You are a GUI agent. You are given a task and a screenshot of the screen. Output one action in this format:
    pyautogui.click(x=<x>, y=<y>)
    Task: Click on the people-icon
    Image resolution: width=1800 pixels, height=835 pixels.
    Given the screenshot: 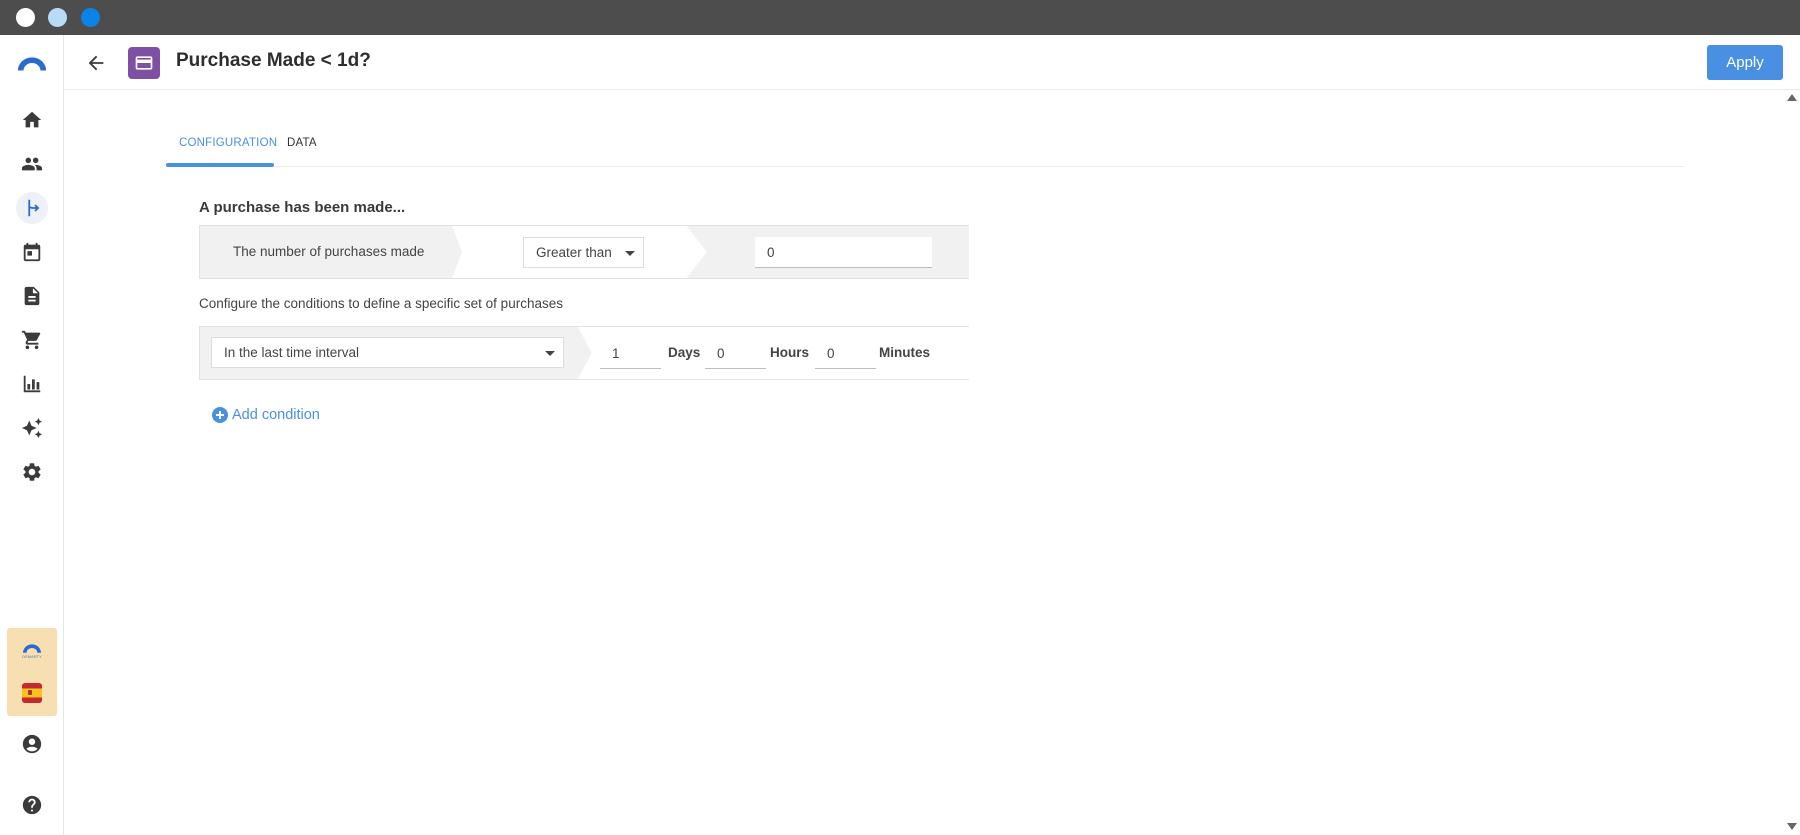 What is the action you would take?
    pyautogui.click(x=32, y=164)
    